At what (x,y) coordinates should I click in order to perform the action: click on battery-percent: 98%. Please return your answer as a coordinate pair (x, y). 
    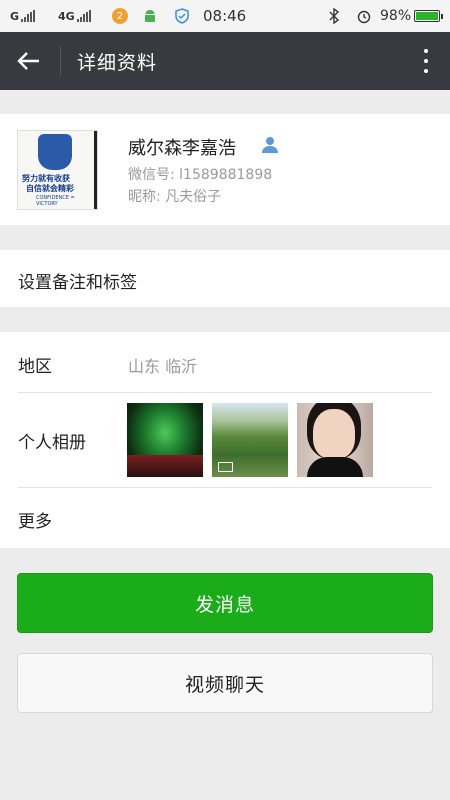
    Looking at the image, I should click on (396, 16).